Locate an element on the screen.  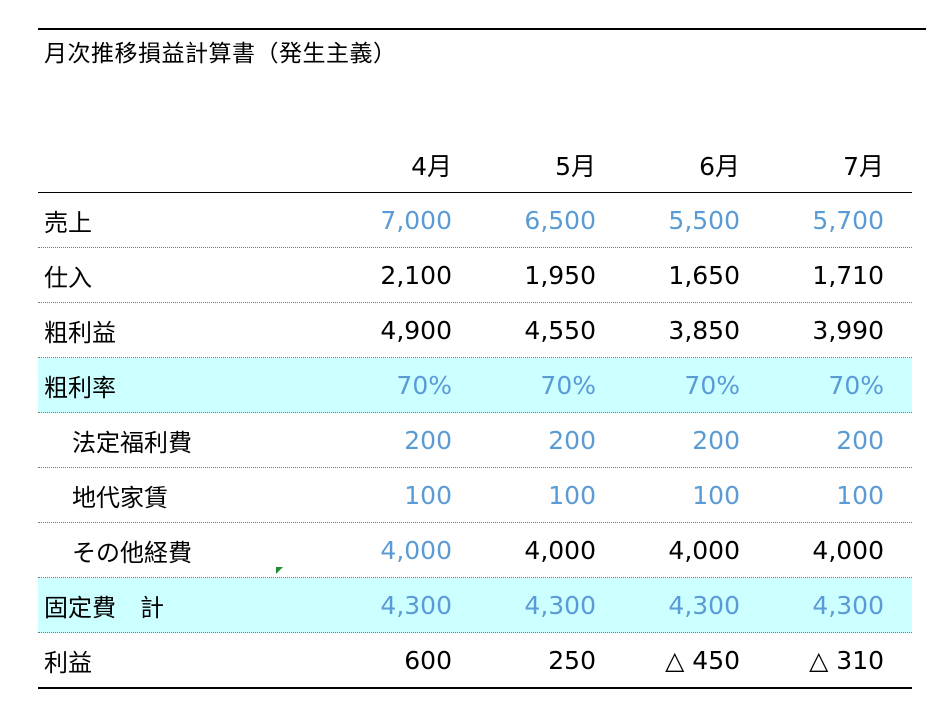
row-label: 粗利益 is located at coordinates (80, 332).